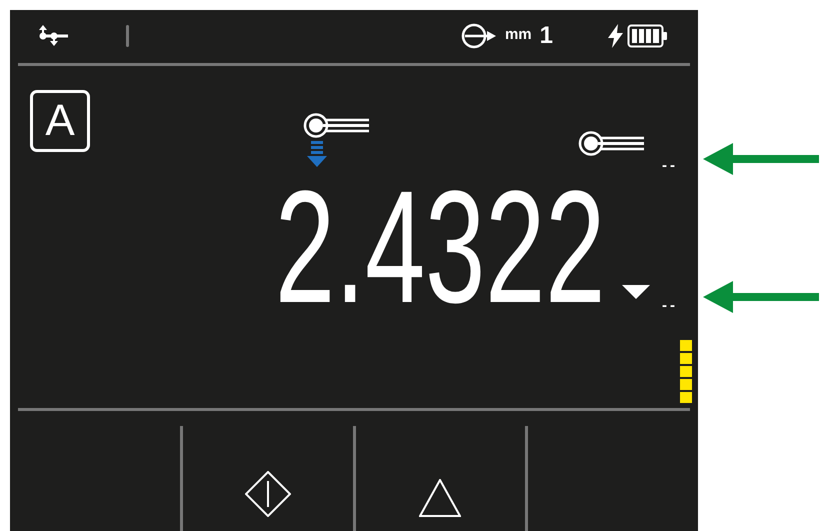 The image size is (821, 531). What do you see at coordinates (478, 36) in the screenshot?
I see `circle-arrow-icon` at bounding box center [478, 36].